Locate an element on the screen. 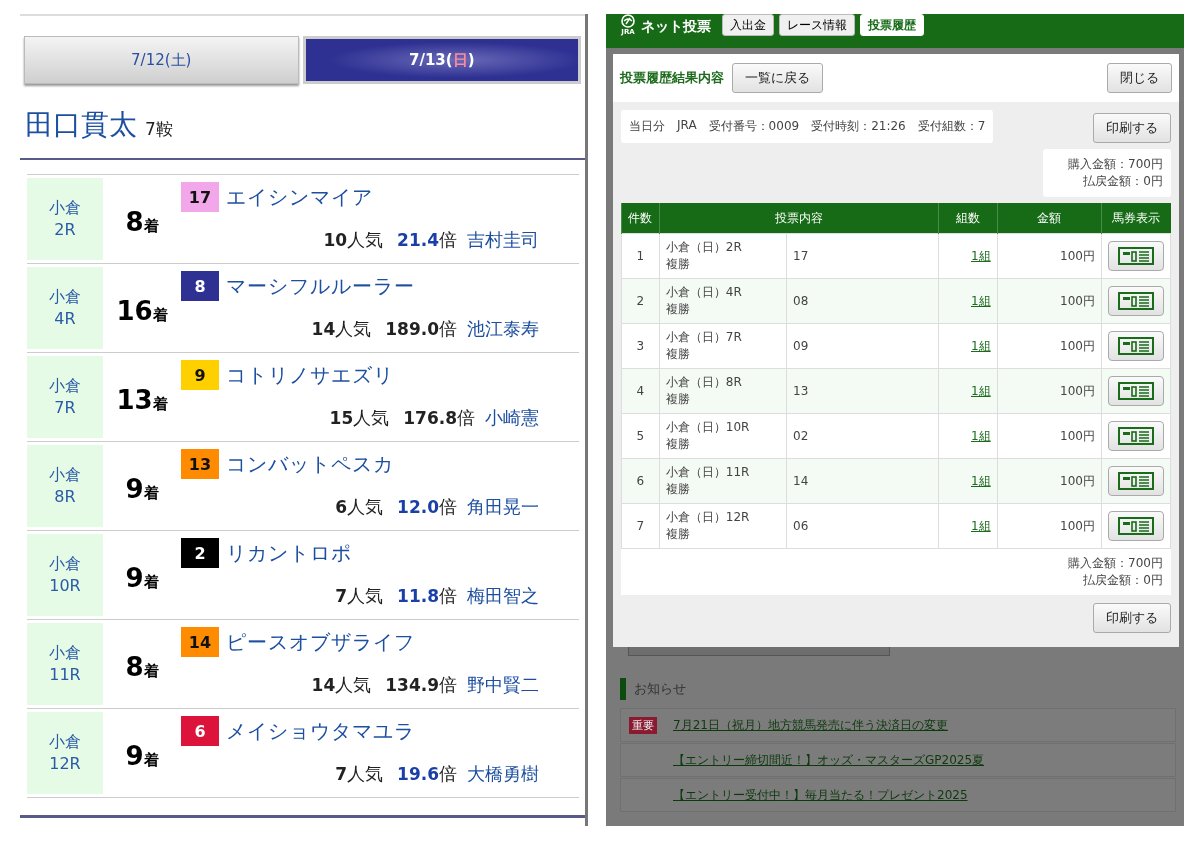  popularity: 15人気 is located at coordinates (359, 418).